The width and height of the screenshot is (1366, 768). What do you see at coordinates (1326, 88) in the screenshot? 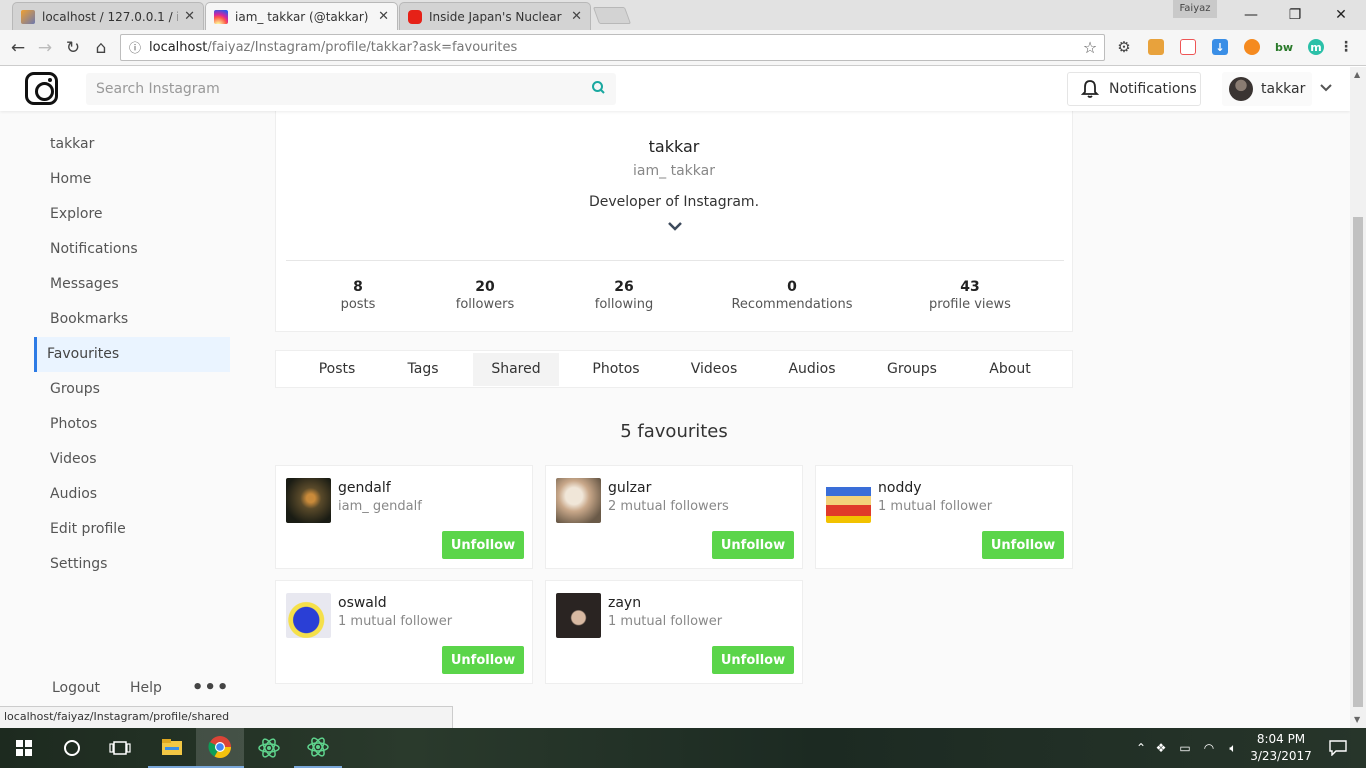
I see `chevron-down-icon` at bounding box center [1326, 88].